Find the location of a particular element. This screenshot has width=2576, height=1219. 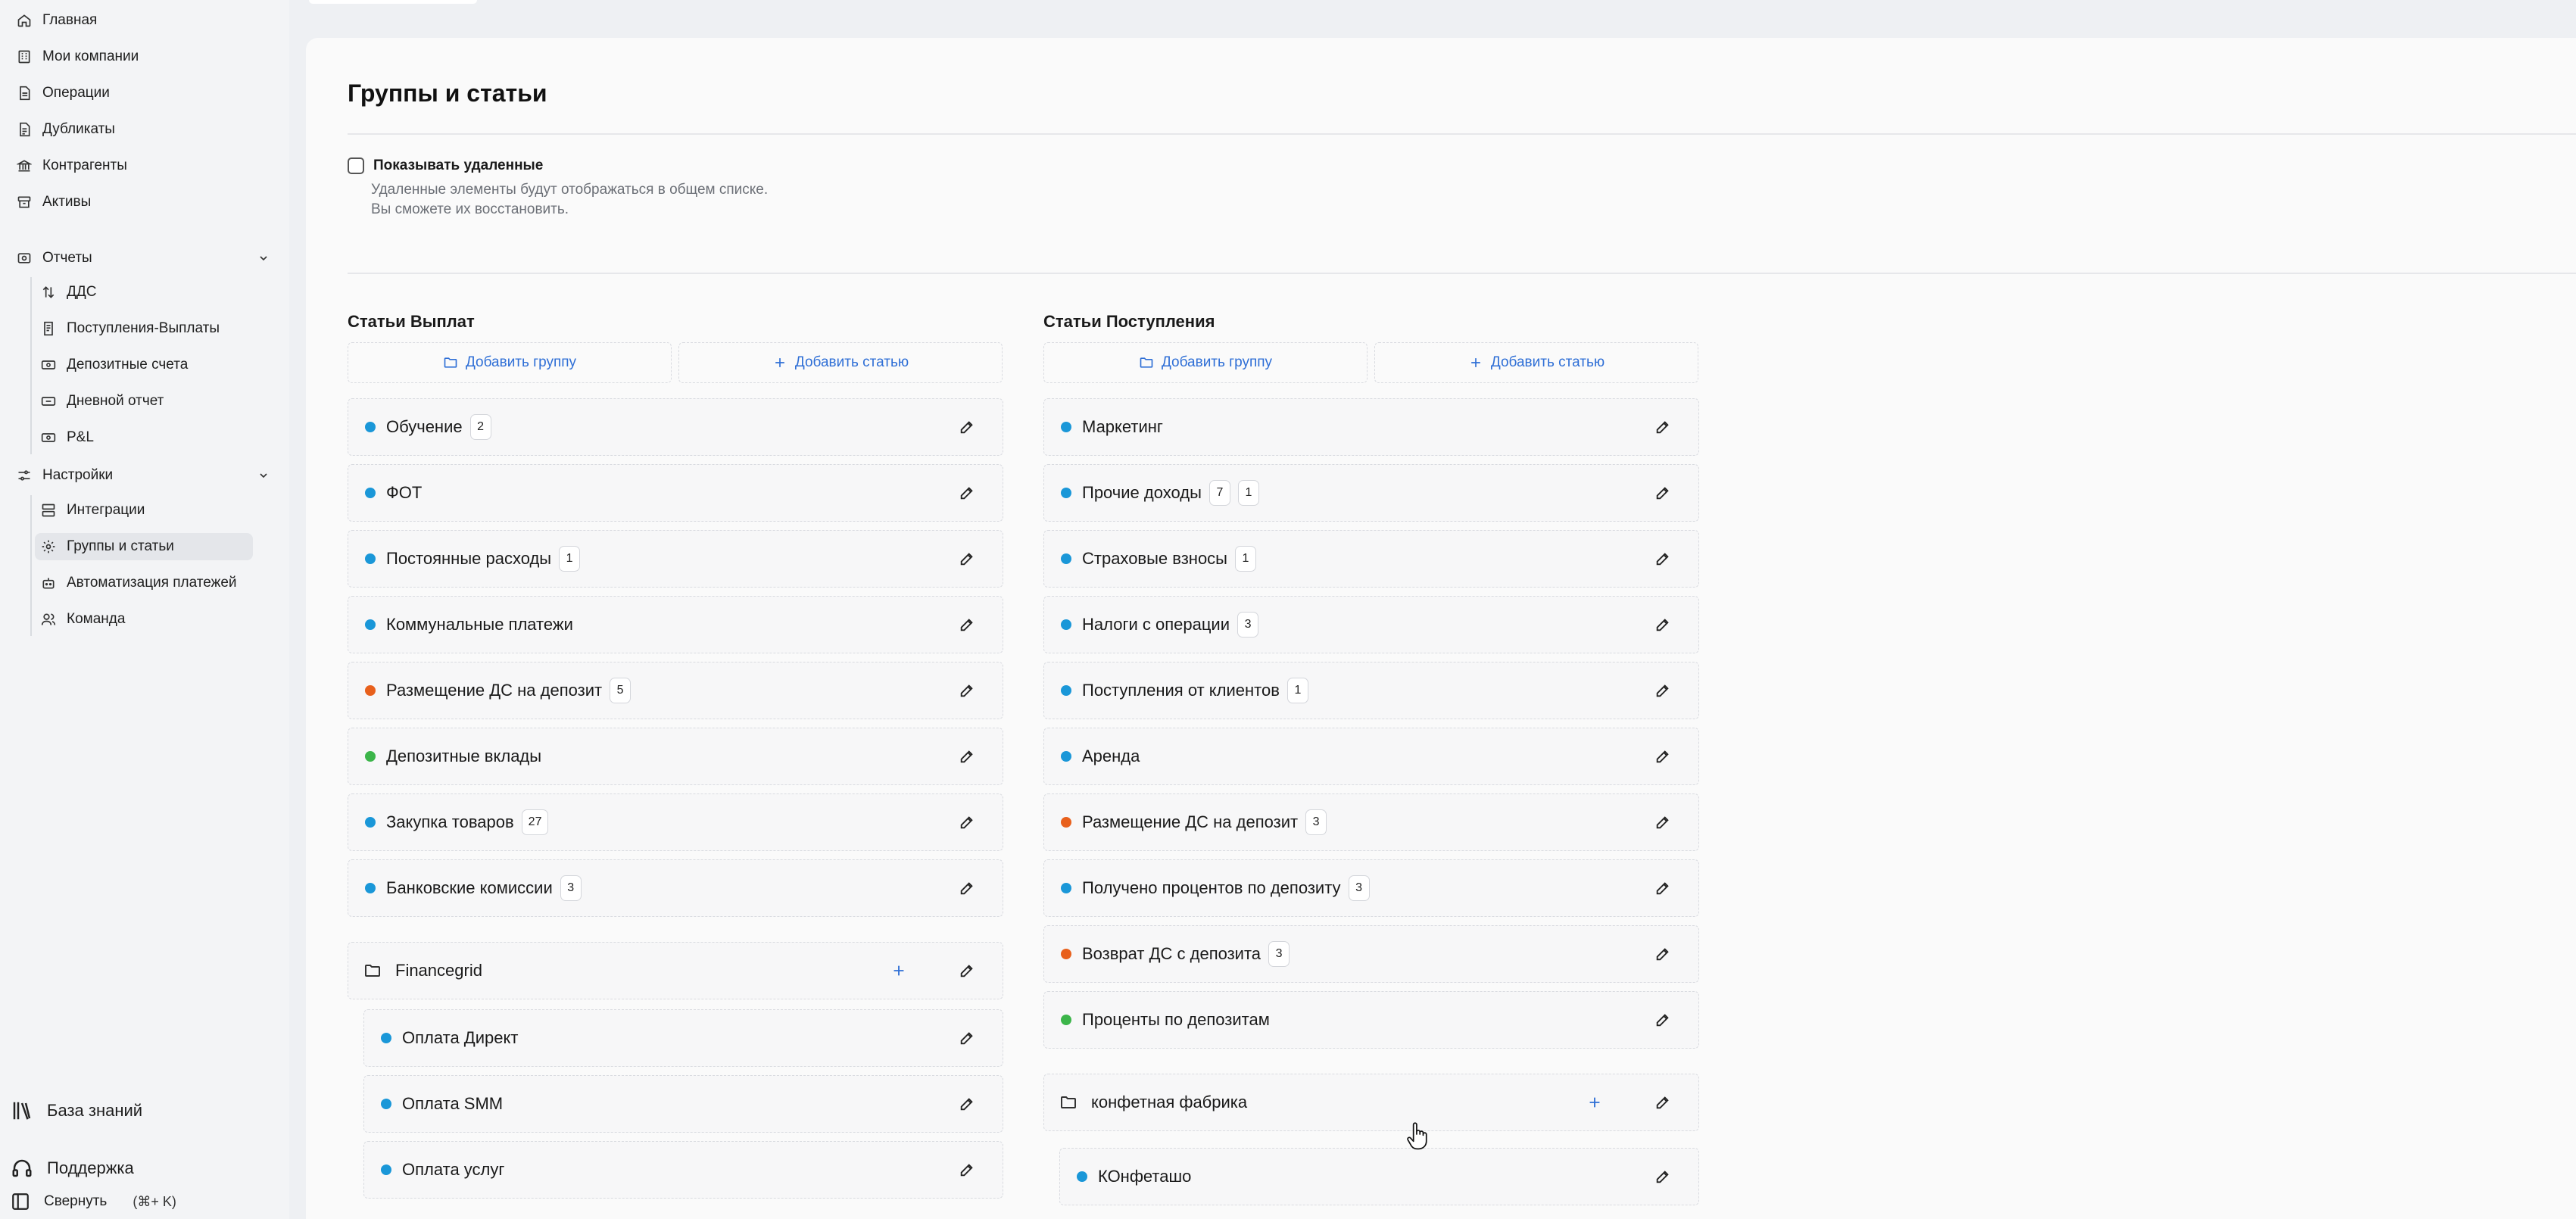

payouts-add-article-button: Добавить статью is located at coordinates (840, 362).